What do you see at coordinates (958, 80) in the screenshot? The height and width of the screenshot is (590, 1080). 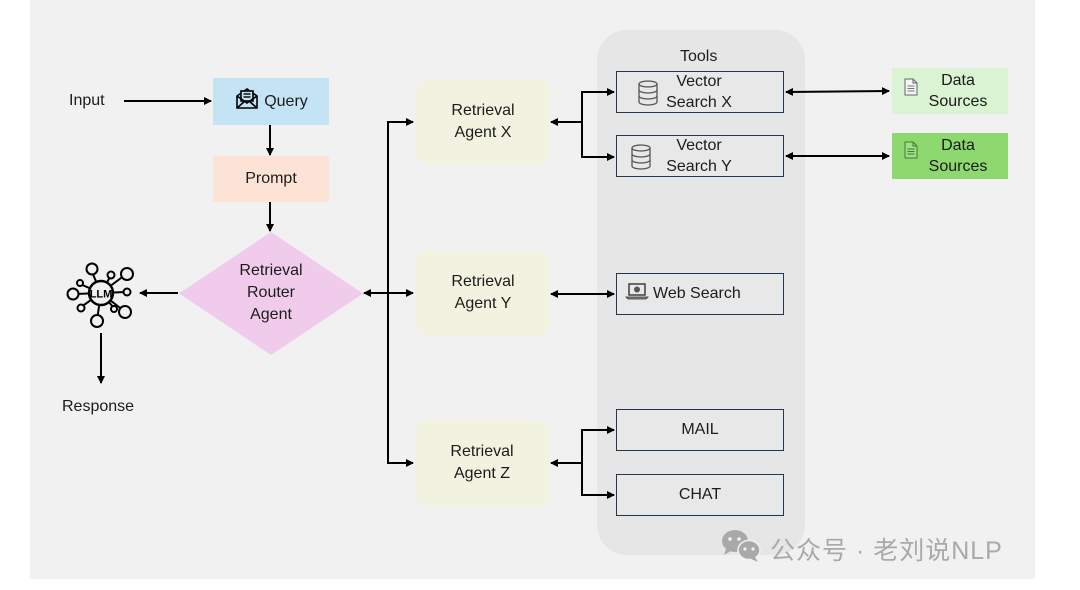 I see `data-source-1-line1: Data` at bounding box center [958, 80].